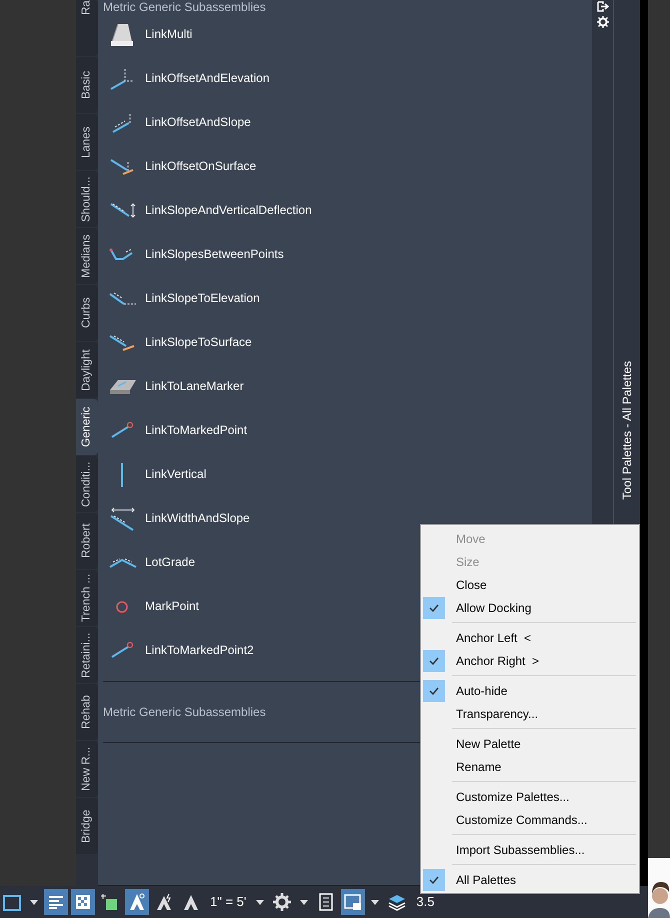  I want to click on tool-item: LinkSlopeToElevation, so click(202, 298).